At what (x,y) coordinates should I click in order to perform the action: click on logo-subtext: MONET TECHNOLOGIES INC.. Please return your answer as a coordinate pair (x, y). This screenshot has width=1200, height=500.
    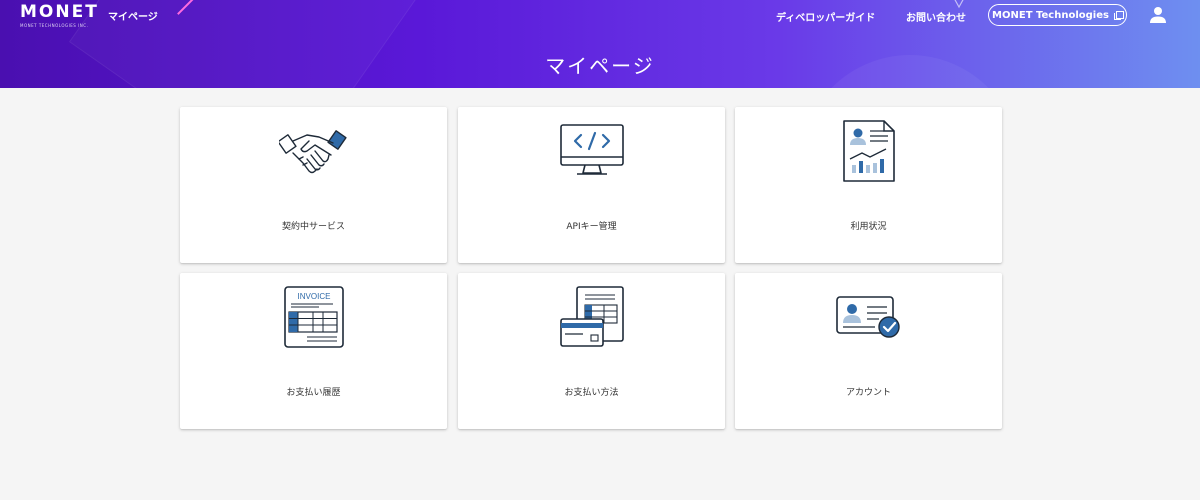
    Looking at the image, I should click on (54, 25).